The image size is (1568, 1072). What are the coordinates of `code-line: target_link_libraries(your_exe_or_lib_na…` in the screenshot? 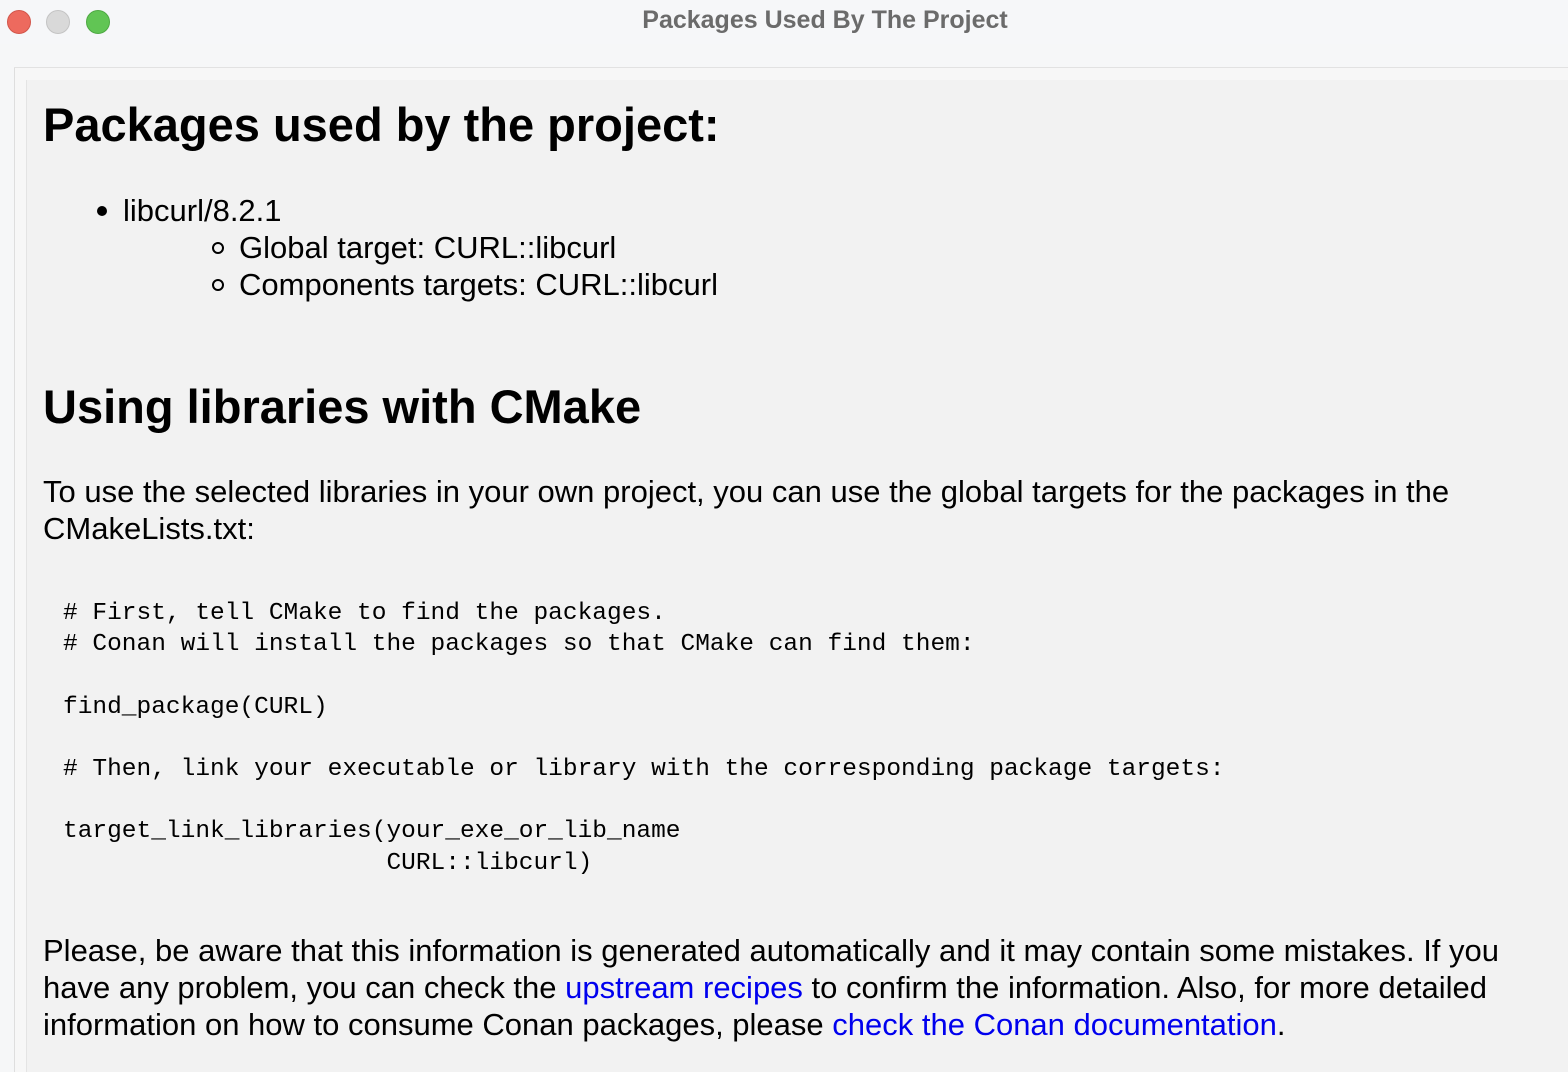 It's located at (372, 832).